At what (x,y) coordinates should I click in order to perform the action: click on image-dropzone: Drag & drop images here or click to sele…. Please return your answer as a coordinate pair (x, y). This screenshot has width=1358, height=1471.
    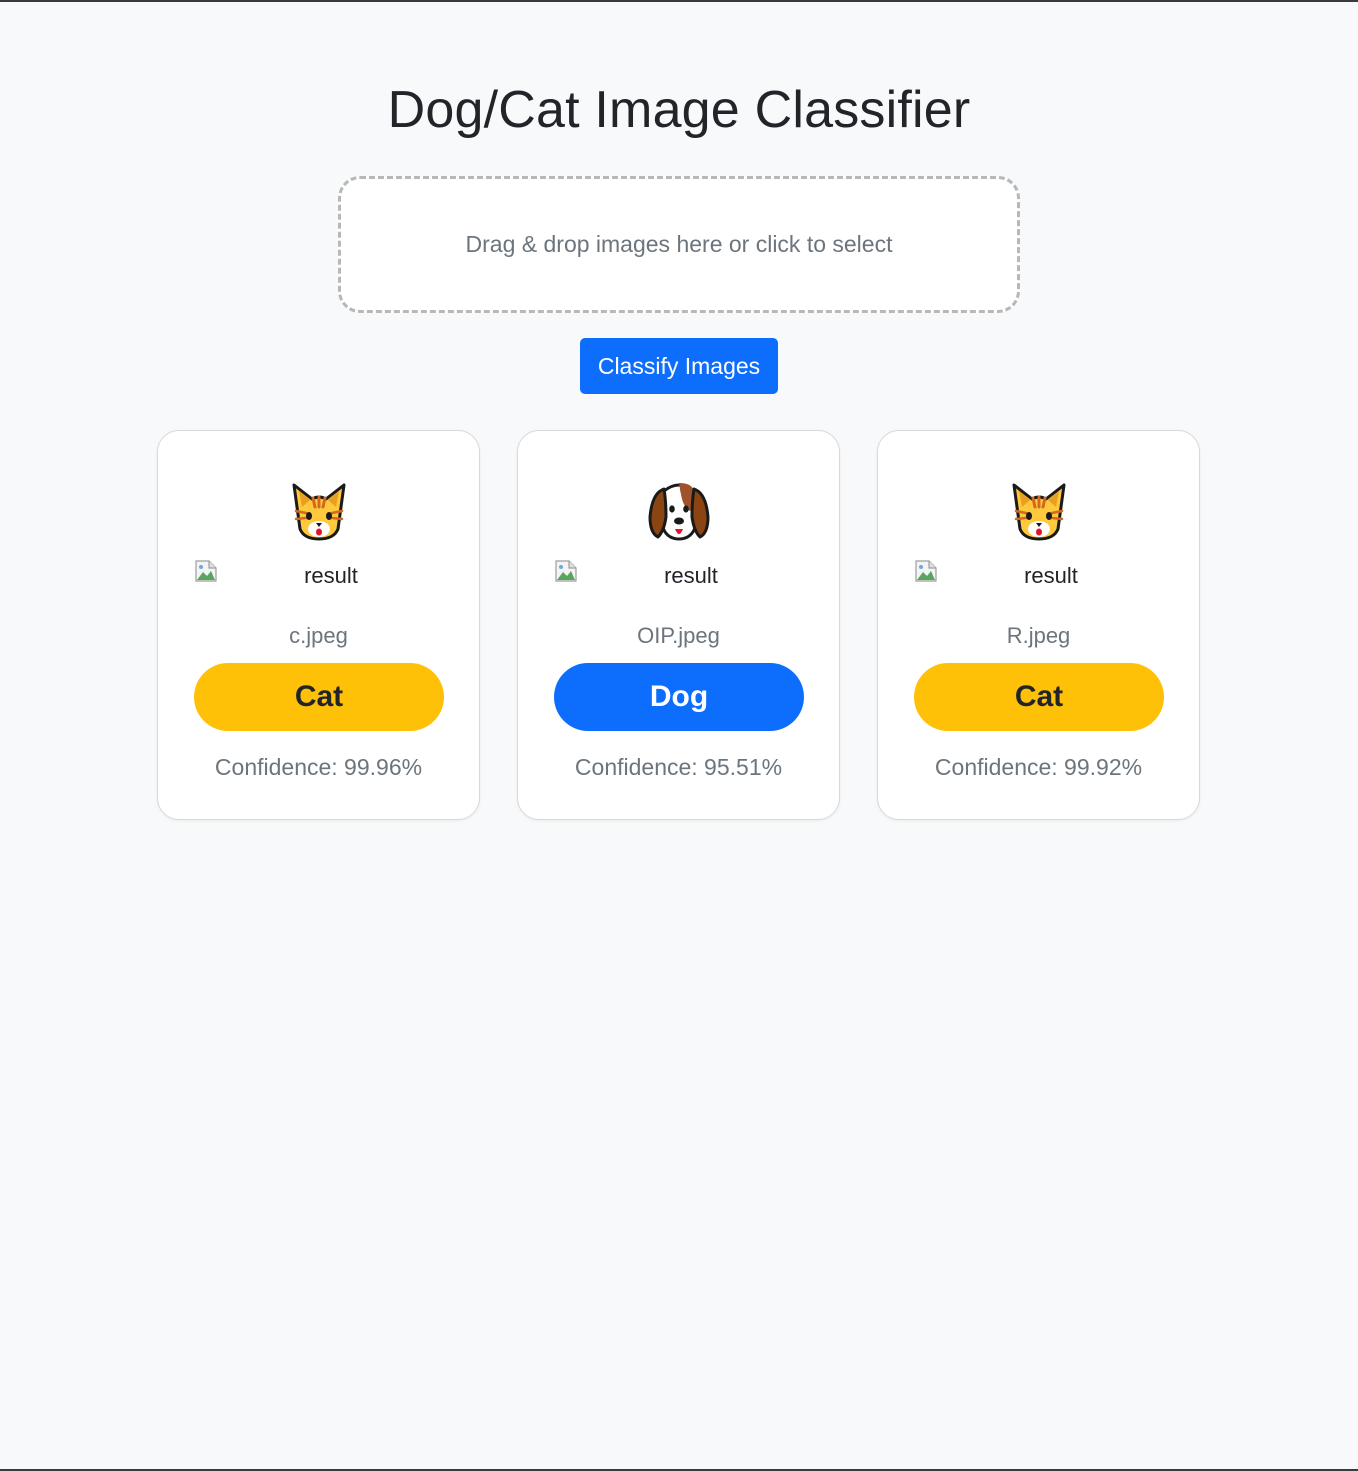
    Looking at the image, I should click on (679, 244).